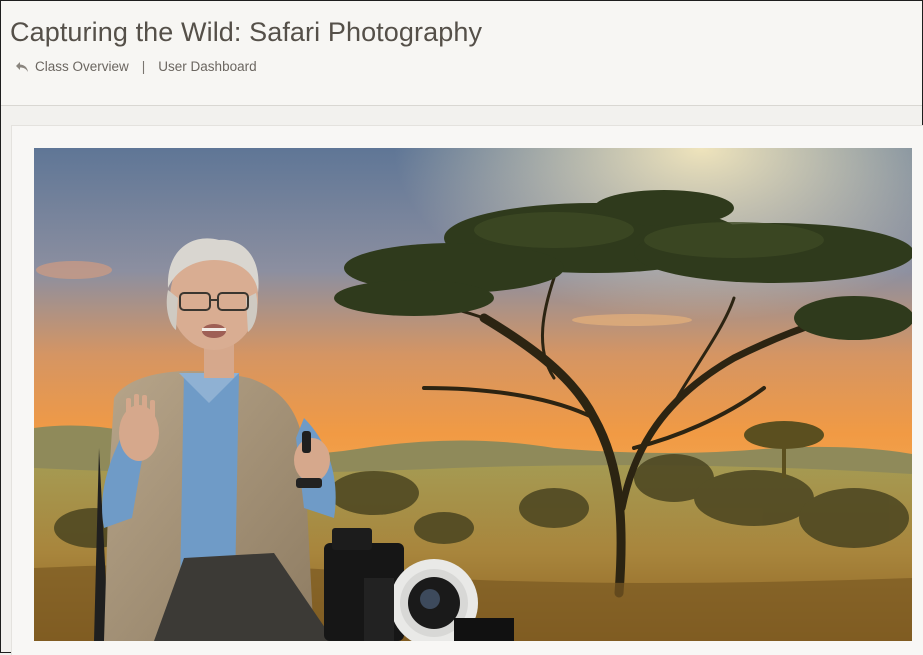 This screenshot has height=655, width=923. Describe the element at coordinates (207, 66) in the screenshot. I see `user-dashboard-link: User Dashboard` at that location.